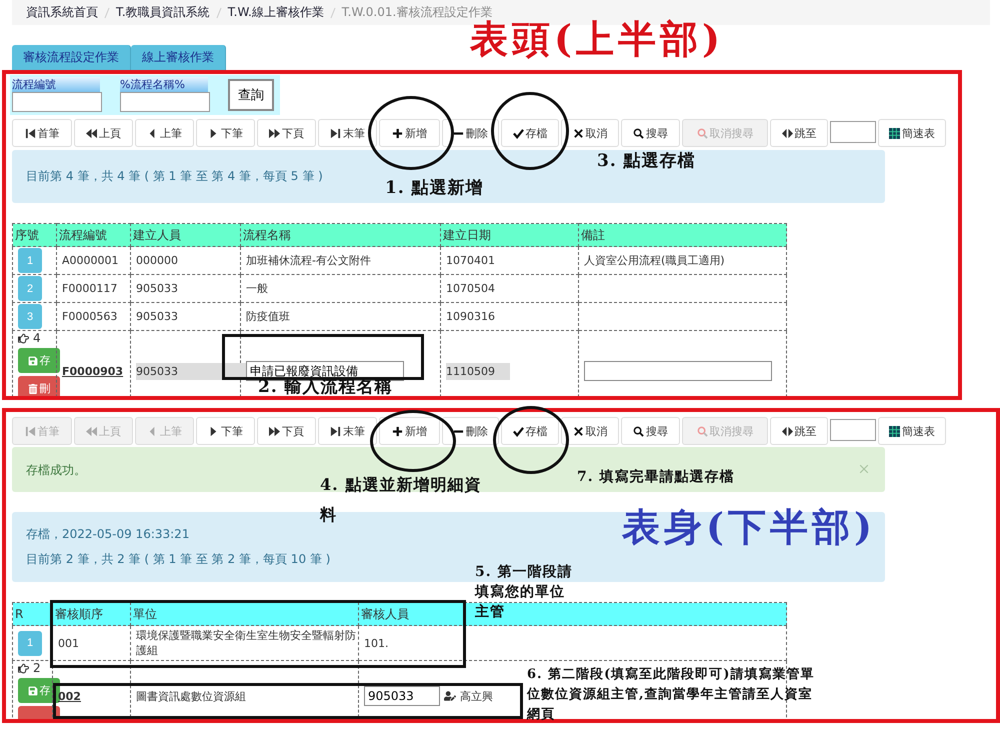 This screenshot has width=1000, height=729. What do you see at coordinates (90, 316) in the screenshot?
I see `table-cell: F0000563` at bounding box center [90, 316].